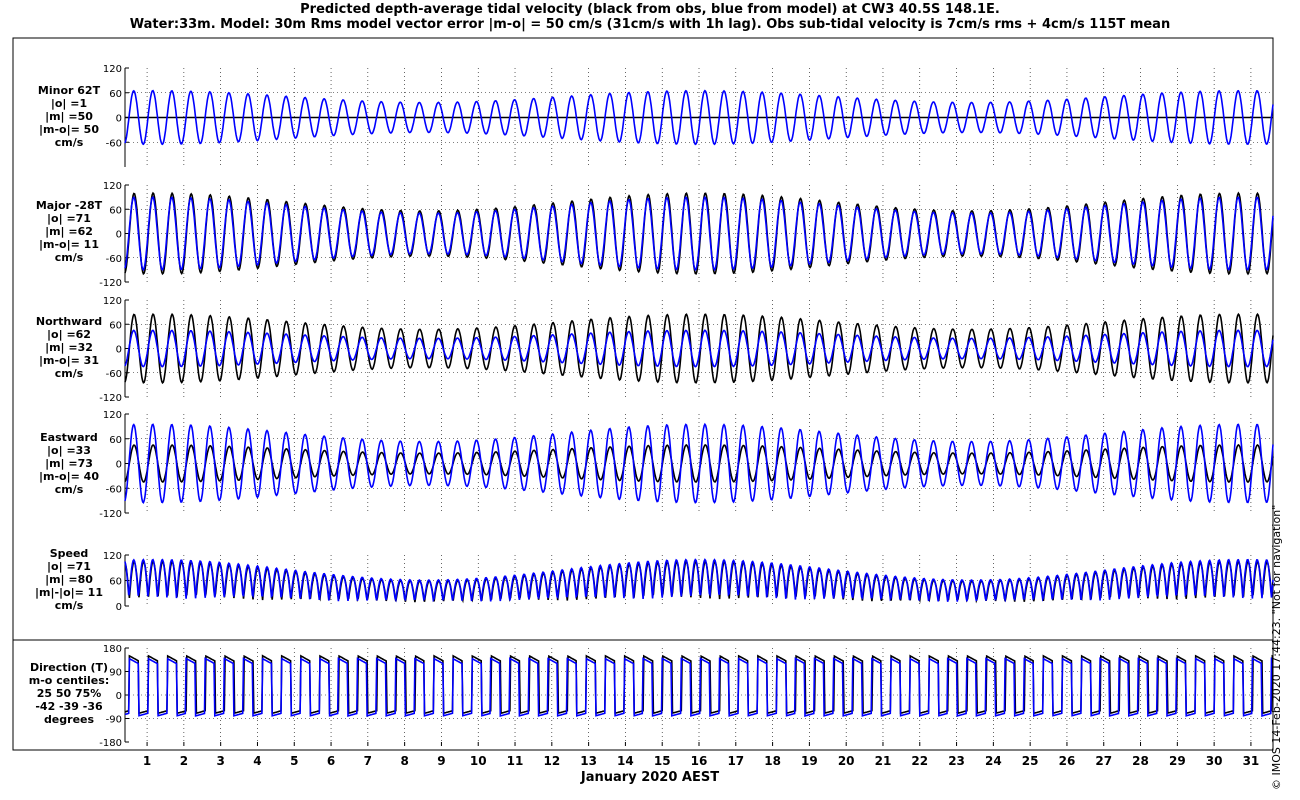 This screenshot has height=800, width=1300. Describe the element at coordinates (1067, 761) in the screenshot. I see `x-tick-label: 26` at that location.